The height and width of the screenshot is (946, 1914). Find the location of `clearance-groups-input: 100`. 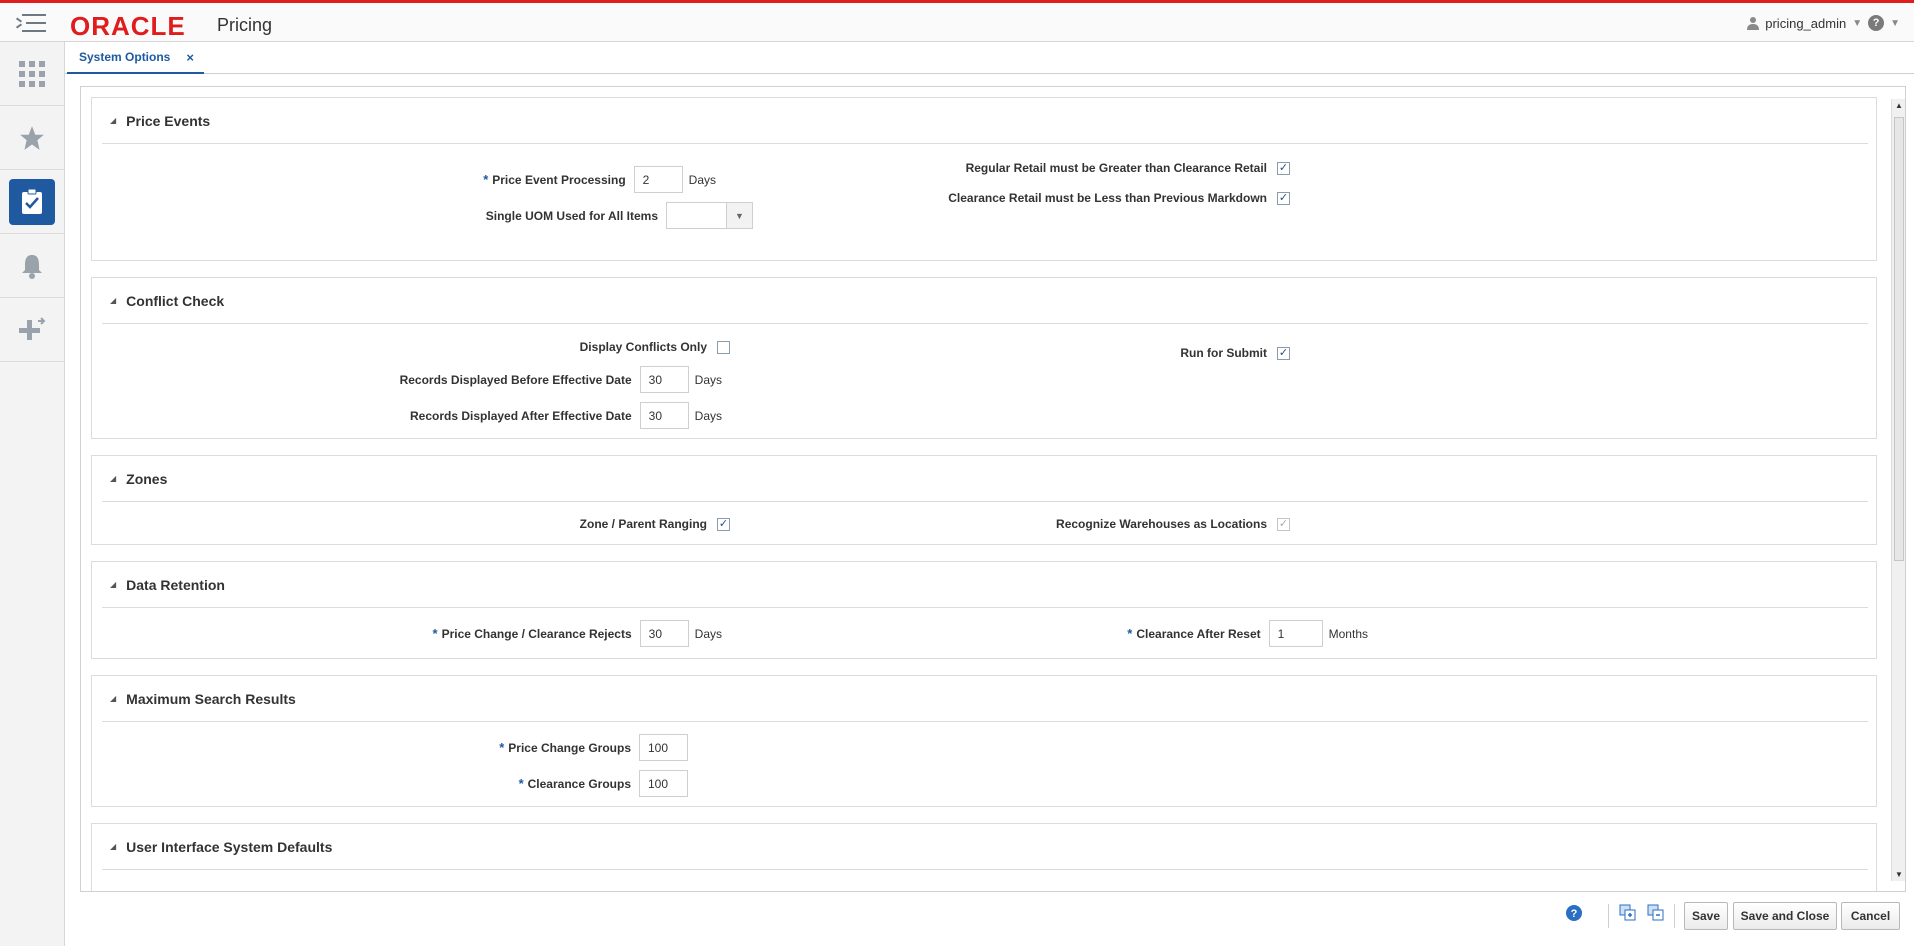

clearance-groups-input: 100 is located at coordinates (663, 783).